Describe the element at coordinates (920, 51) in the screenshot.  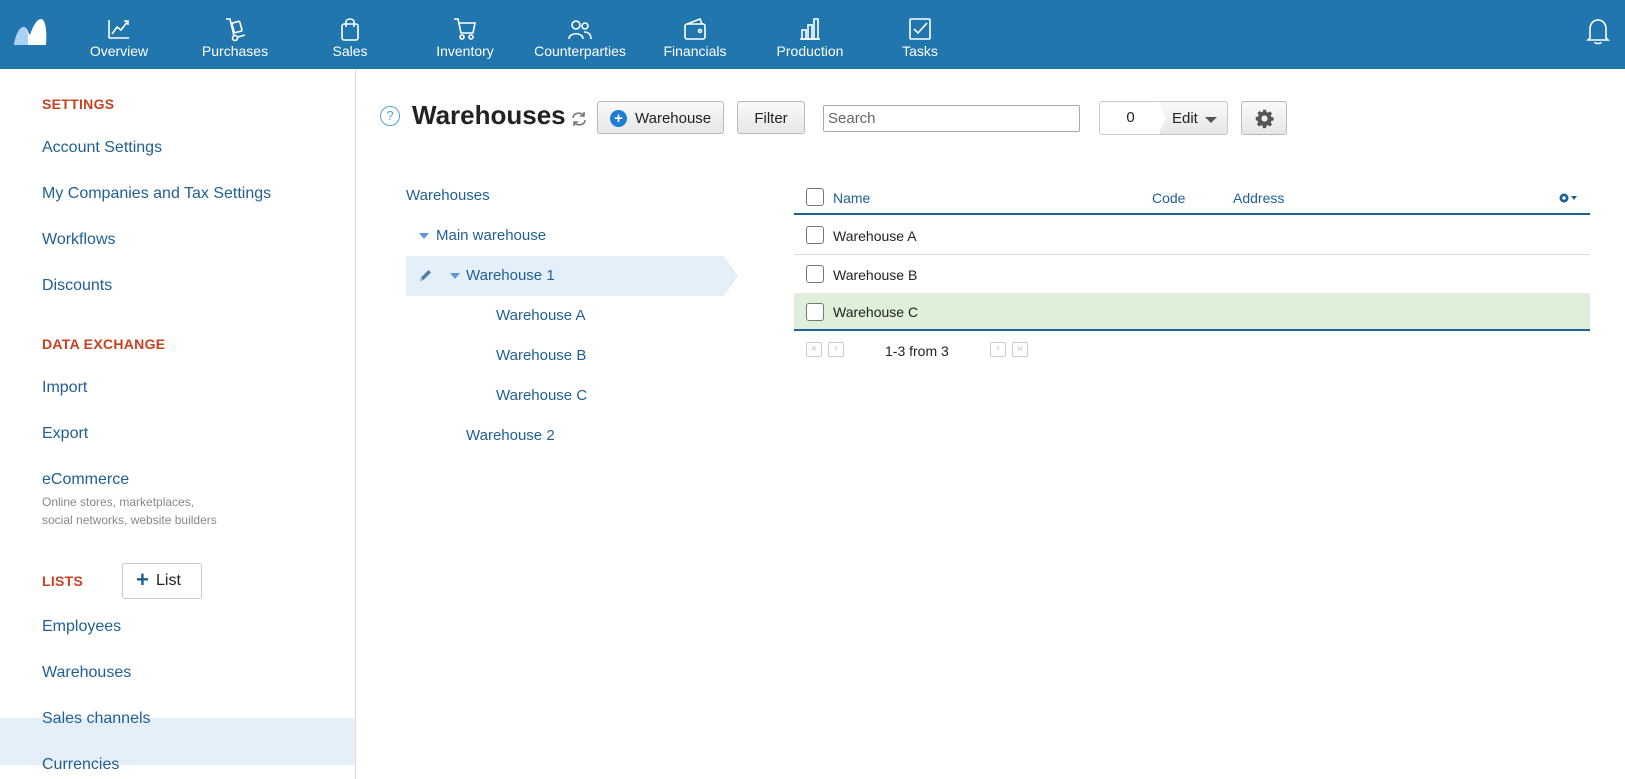
I see `nav-tasks-label: Tasks` at that location.